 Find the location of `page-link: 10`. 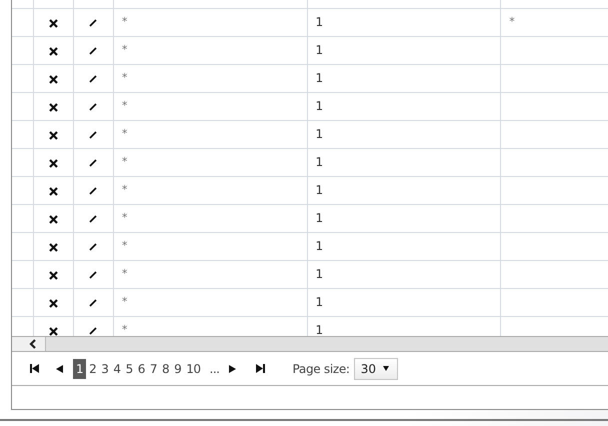

page-link: 10 is located at coordinates (193, 369).